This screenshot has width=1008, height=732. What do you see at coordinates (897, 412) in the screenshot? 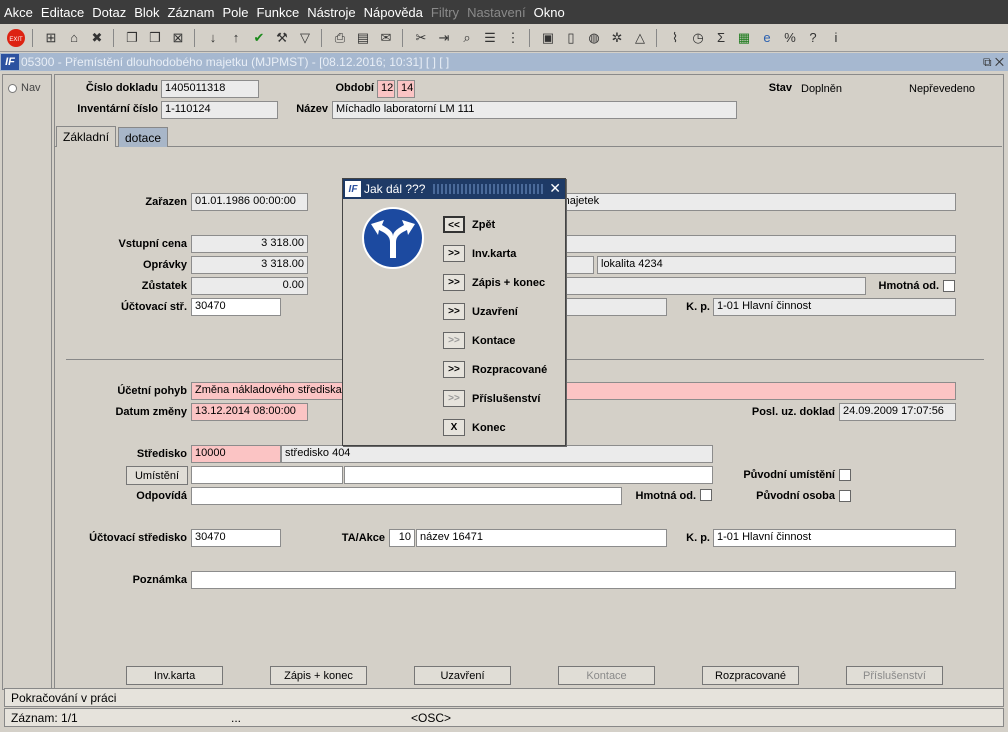
I see `posl-uz-doklad-field: 24.09.2009 17:07:56` at bounding box center [897, 412].